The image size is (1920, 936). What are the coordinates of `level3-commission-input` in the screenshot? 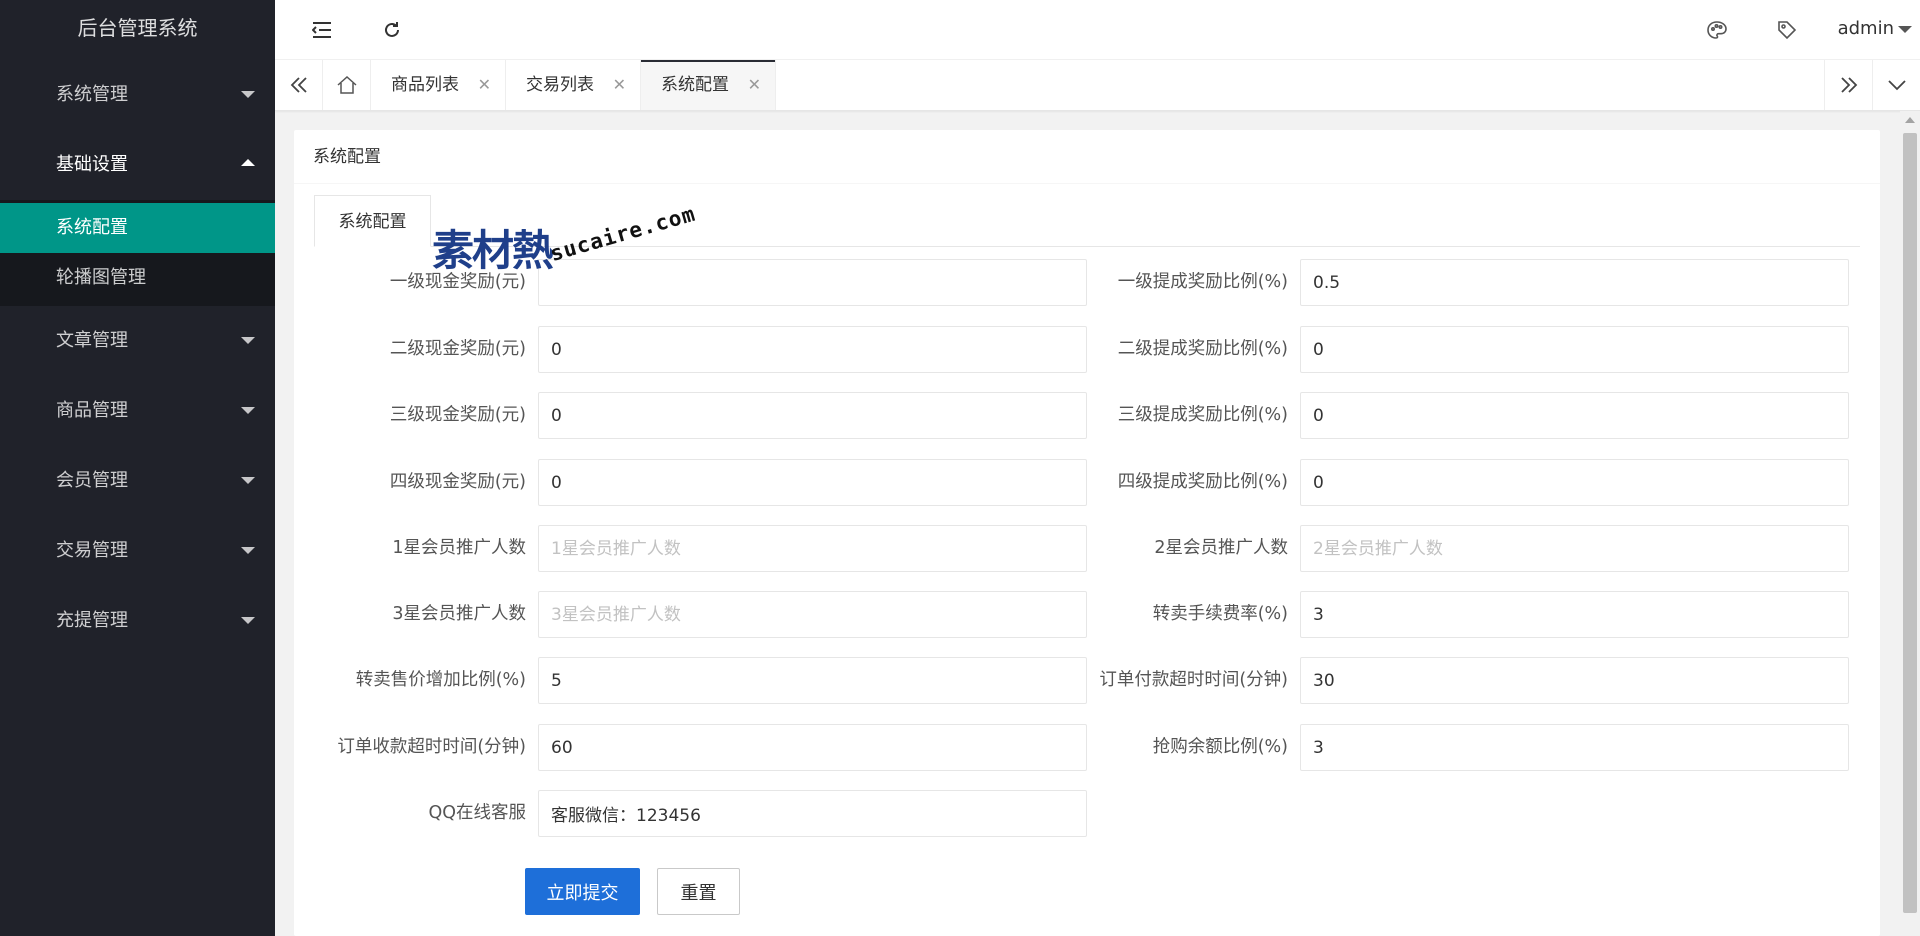 It's located at (1574, 415).